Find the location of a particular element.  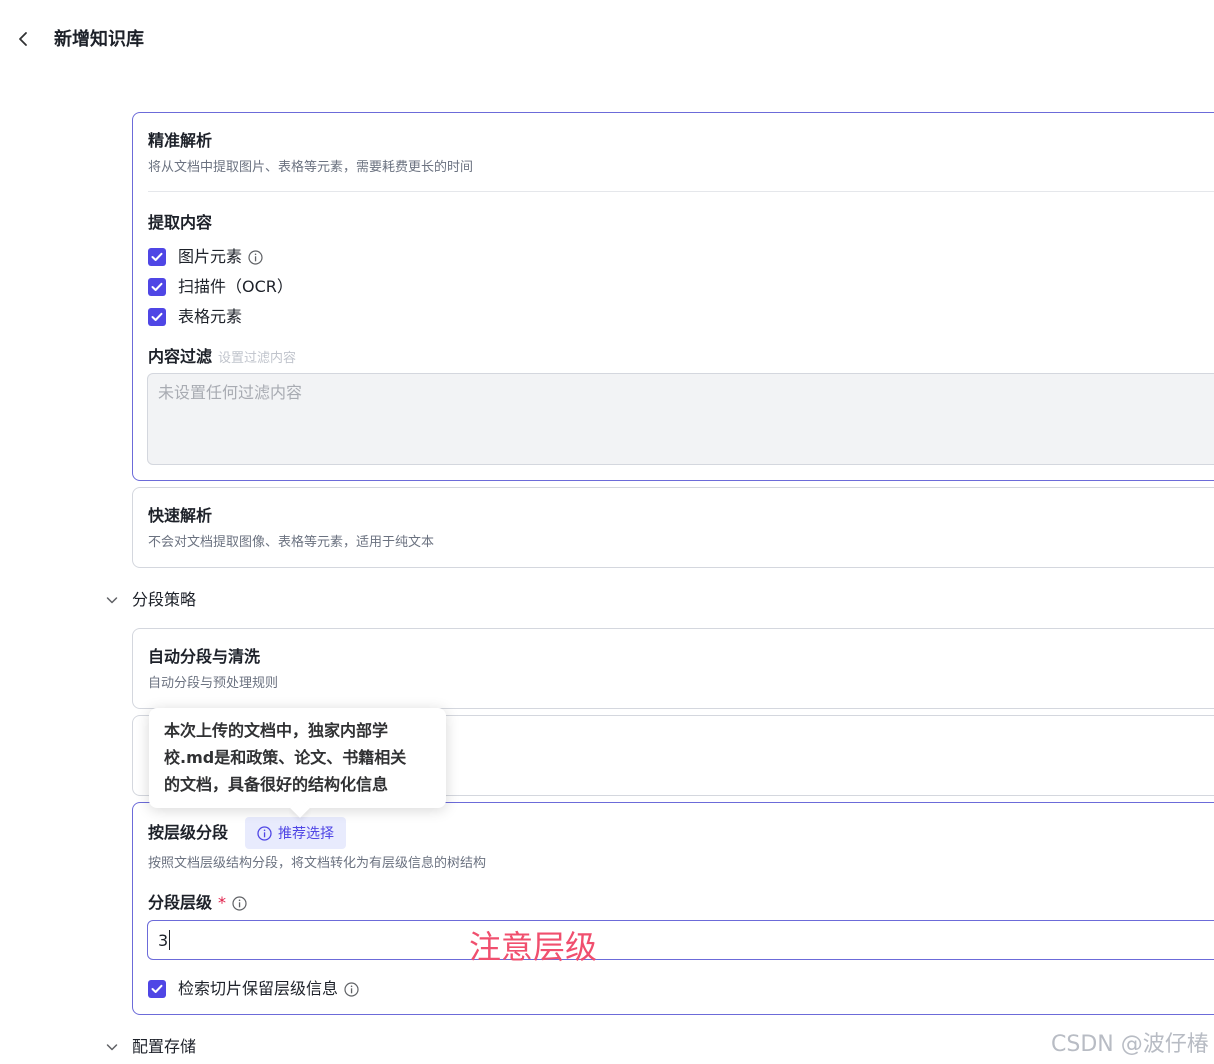

storage-config-toggle: 配置存储 is located at coordinates (150, 1047).